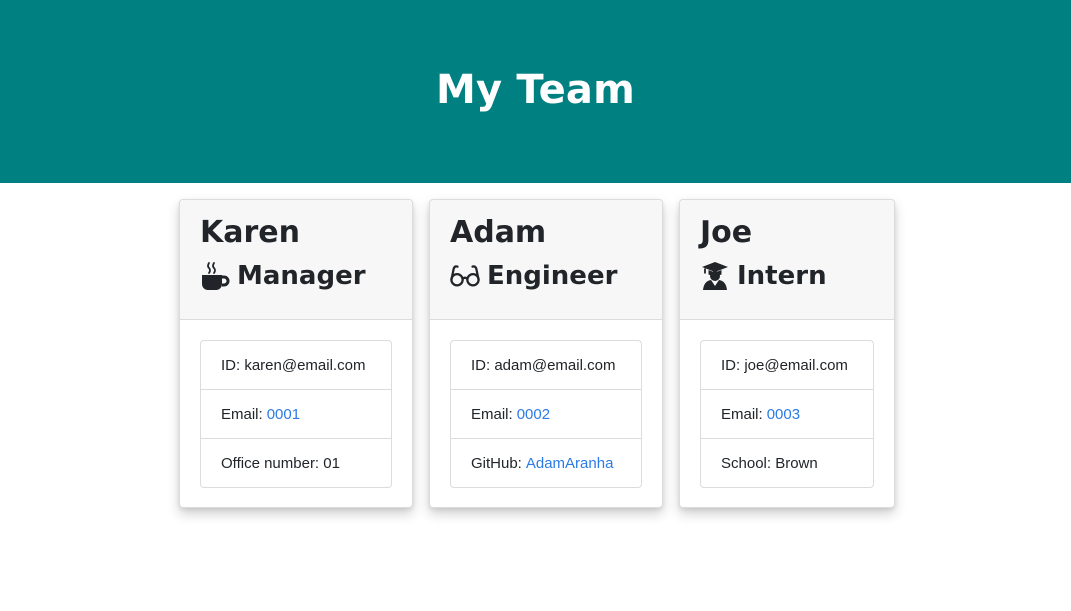 This screenshot has width=1071, height=611. Describe the element at coordinates (533, 414) in the screenshot. I see `email-link: 0002` at that location.